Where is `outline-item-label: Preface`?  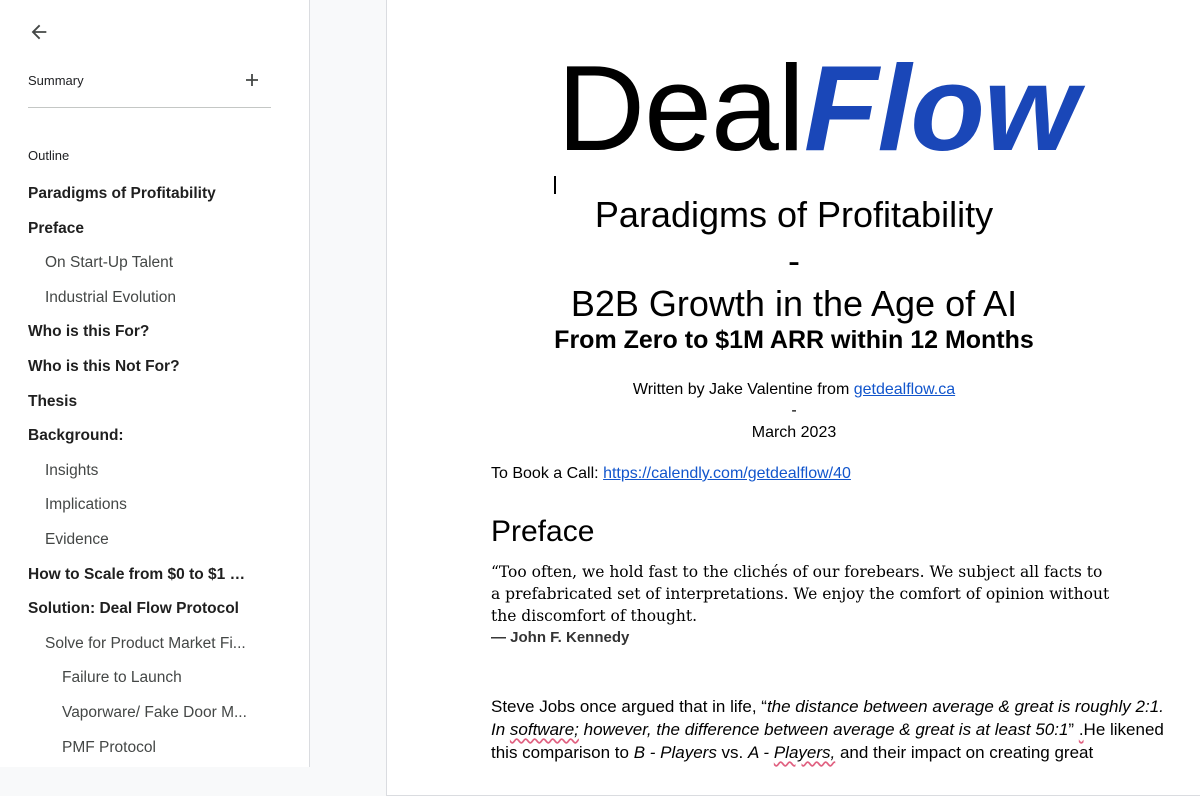
outline-item-label: Preface is located at coordinates (56, 228).